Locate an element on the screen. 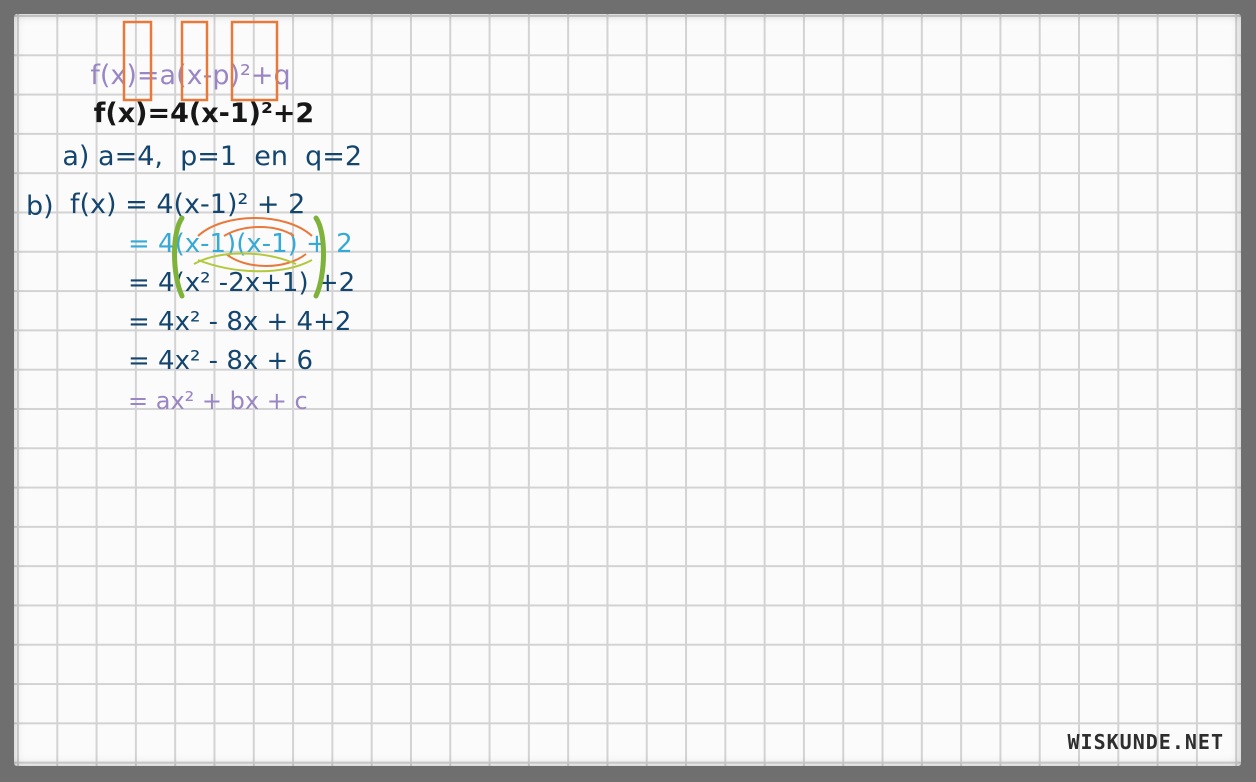 The image size is (1256, 782). watermark-logo: WISKUNDE.NET is located at coordinates (1145, 742).